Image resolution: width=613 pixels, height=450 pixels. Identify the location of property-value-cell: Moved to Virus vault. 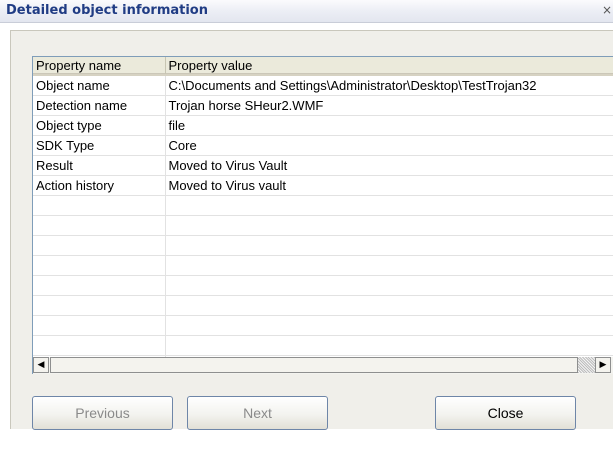
(389, 185).